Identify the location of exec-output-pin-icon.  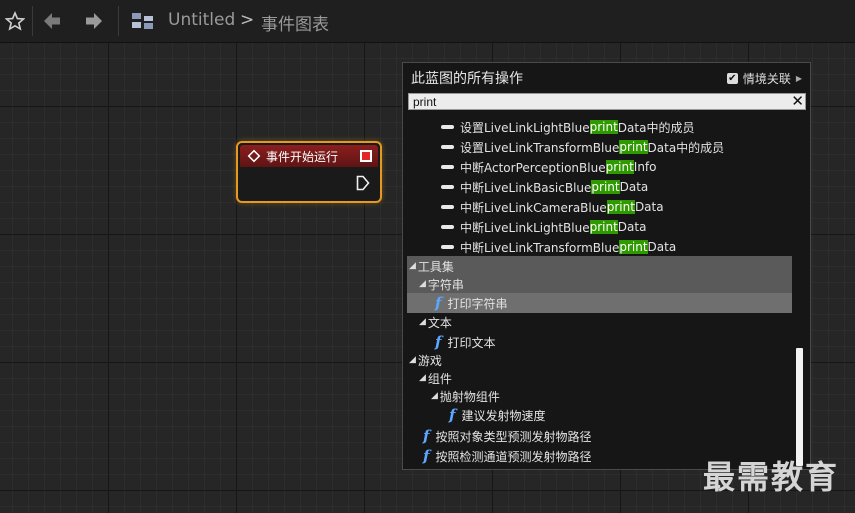
(363, 185).